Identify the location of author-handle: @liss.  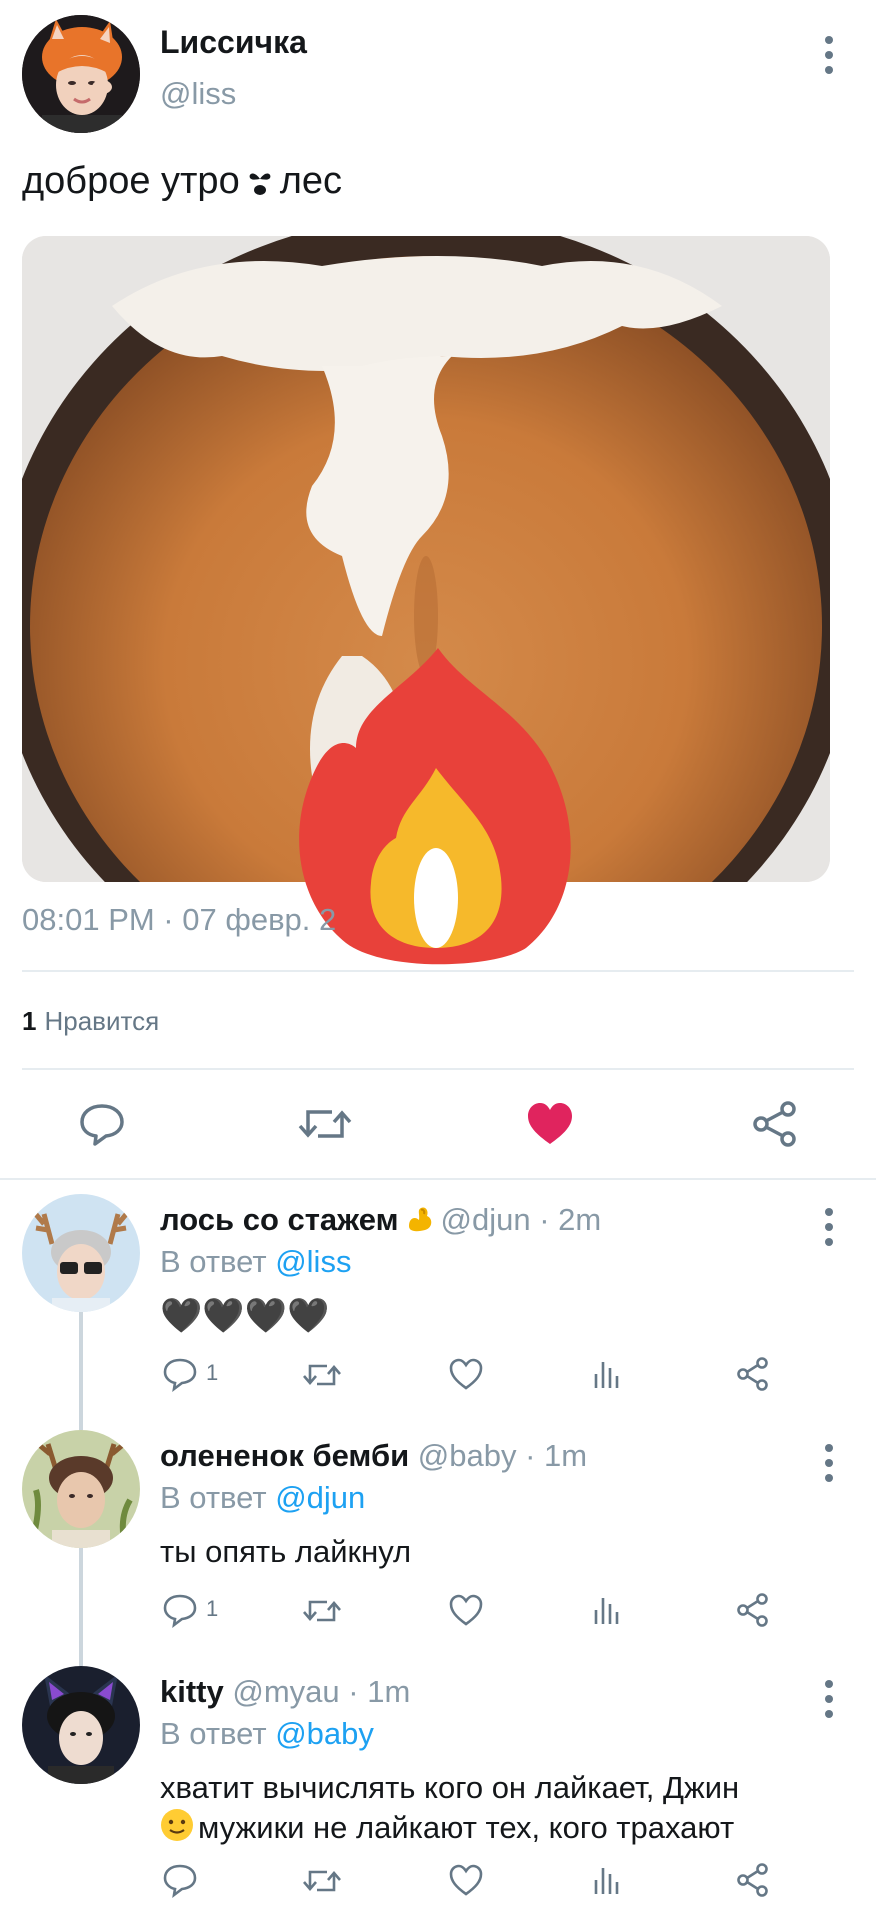
(198, 94).